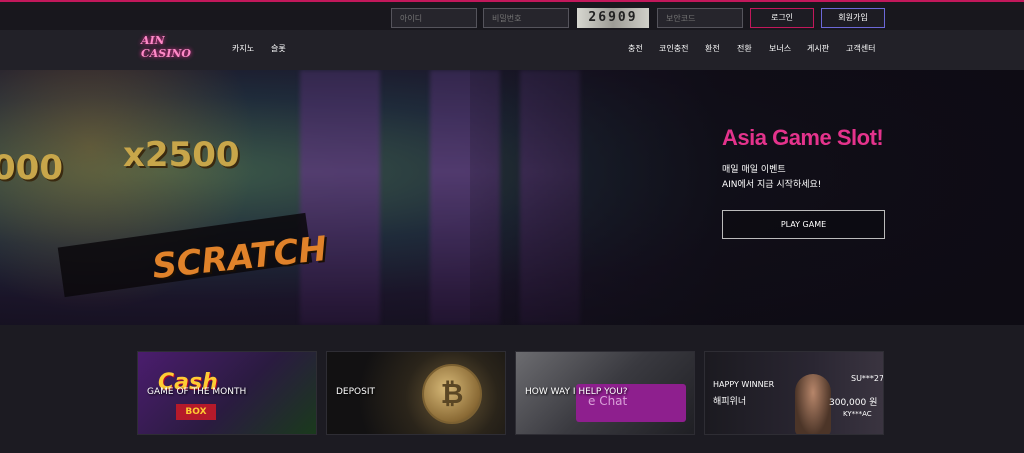  What do you see at coordinates (853, 18) in the screenshot?
I see `signup-button: 회원가입` at bounding box center [853, 18].